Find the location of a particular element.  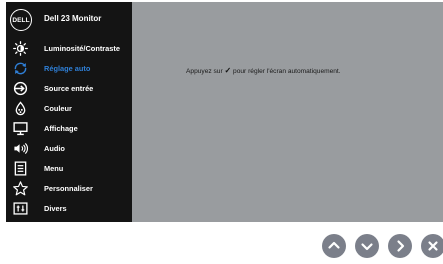

chevron-down-icon is located at coordinates (367, 247).